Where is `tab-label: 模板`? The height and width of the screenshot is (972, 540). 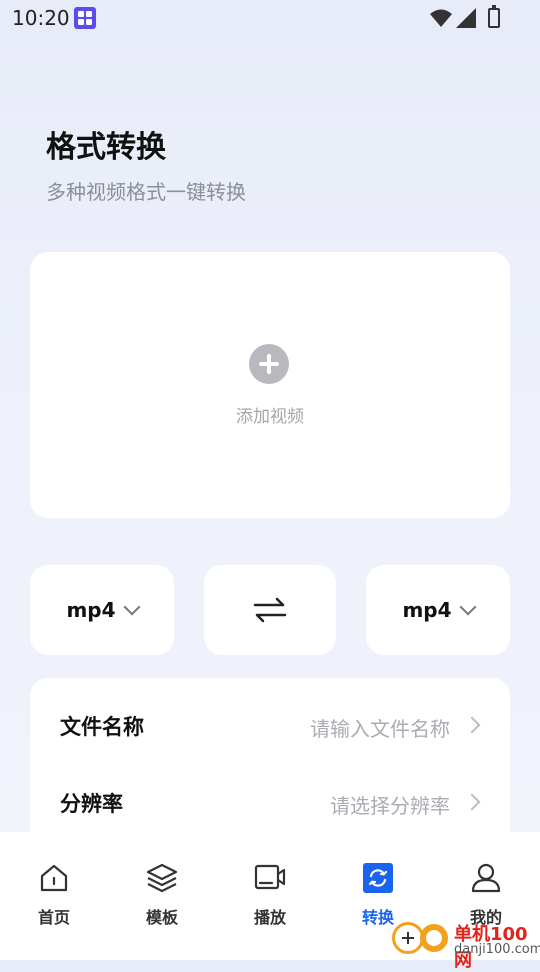 tab-label: 模板 is located at coordinates (161, 917).